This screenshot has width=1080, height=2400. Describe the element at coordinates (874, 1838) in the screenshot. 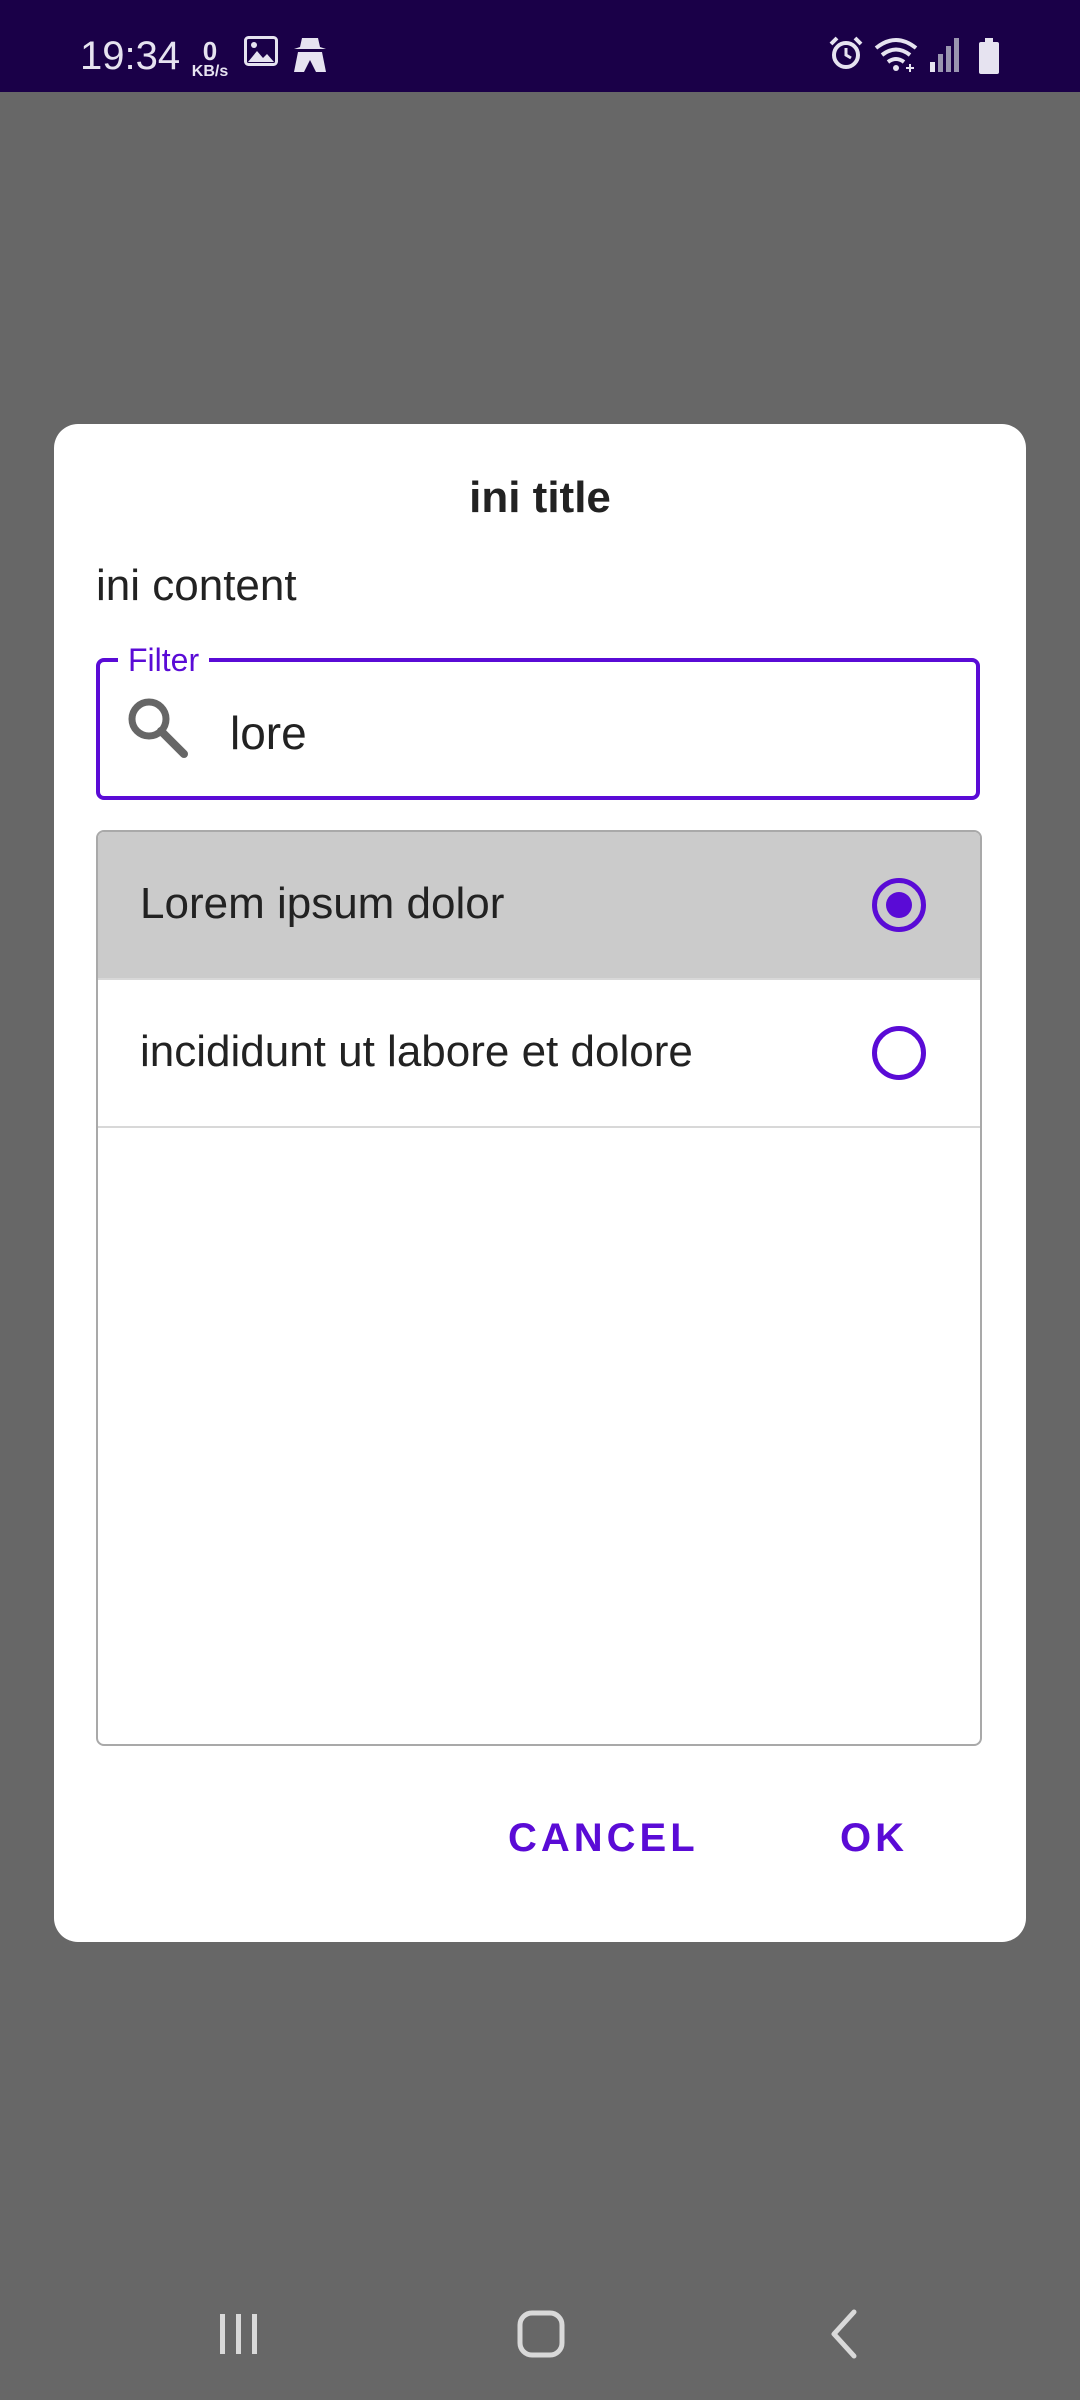

I see `ok-button: OK` at that location.